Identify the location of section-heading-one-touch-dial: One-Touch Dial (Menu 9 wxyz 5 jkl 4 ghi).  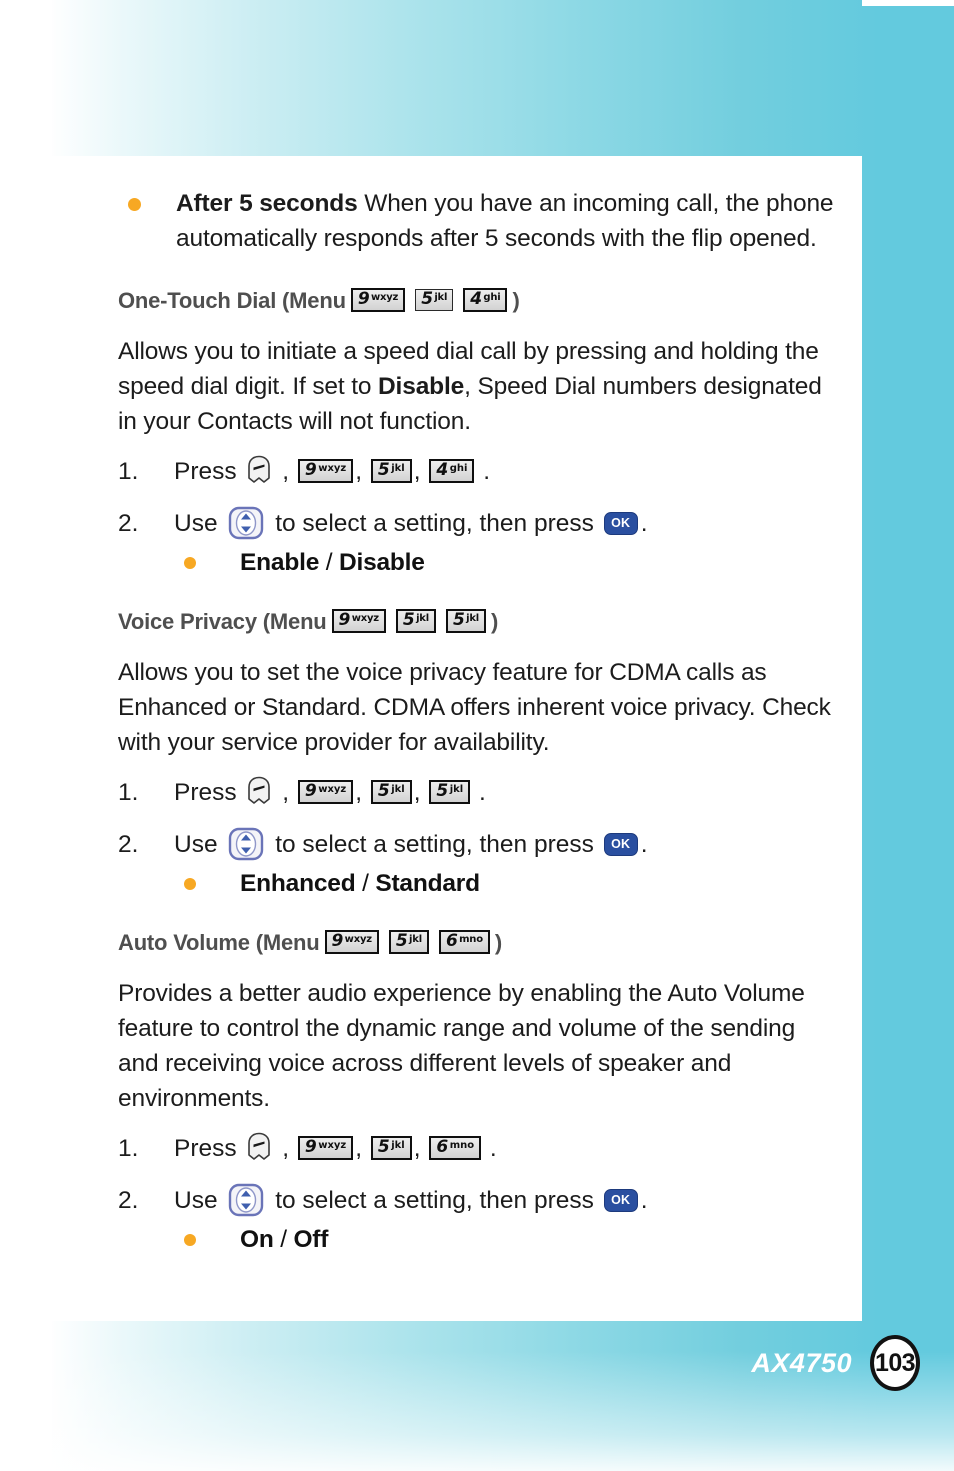
(480, 301).